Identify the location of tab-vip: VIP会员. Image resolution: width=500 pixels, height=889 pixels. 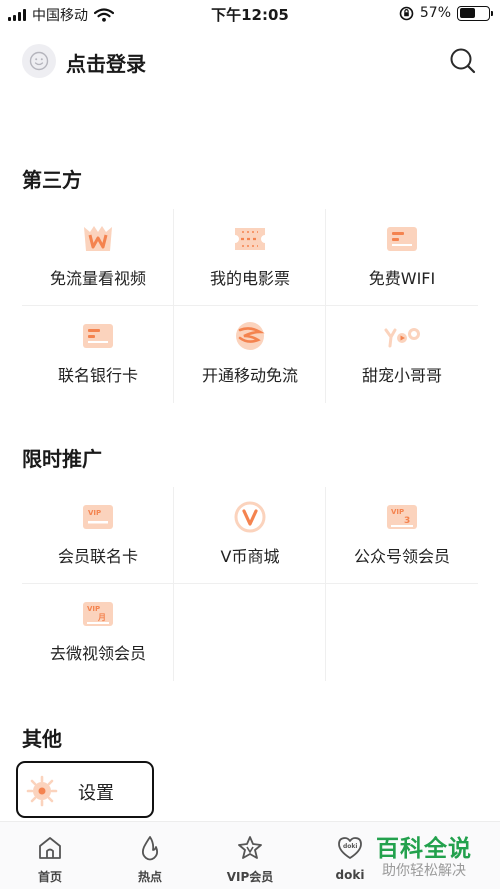
(250, 855).